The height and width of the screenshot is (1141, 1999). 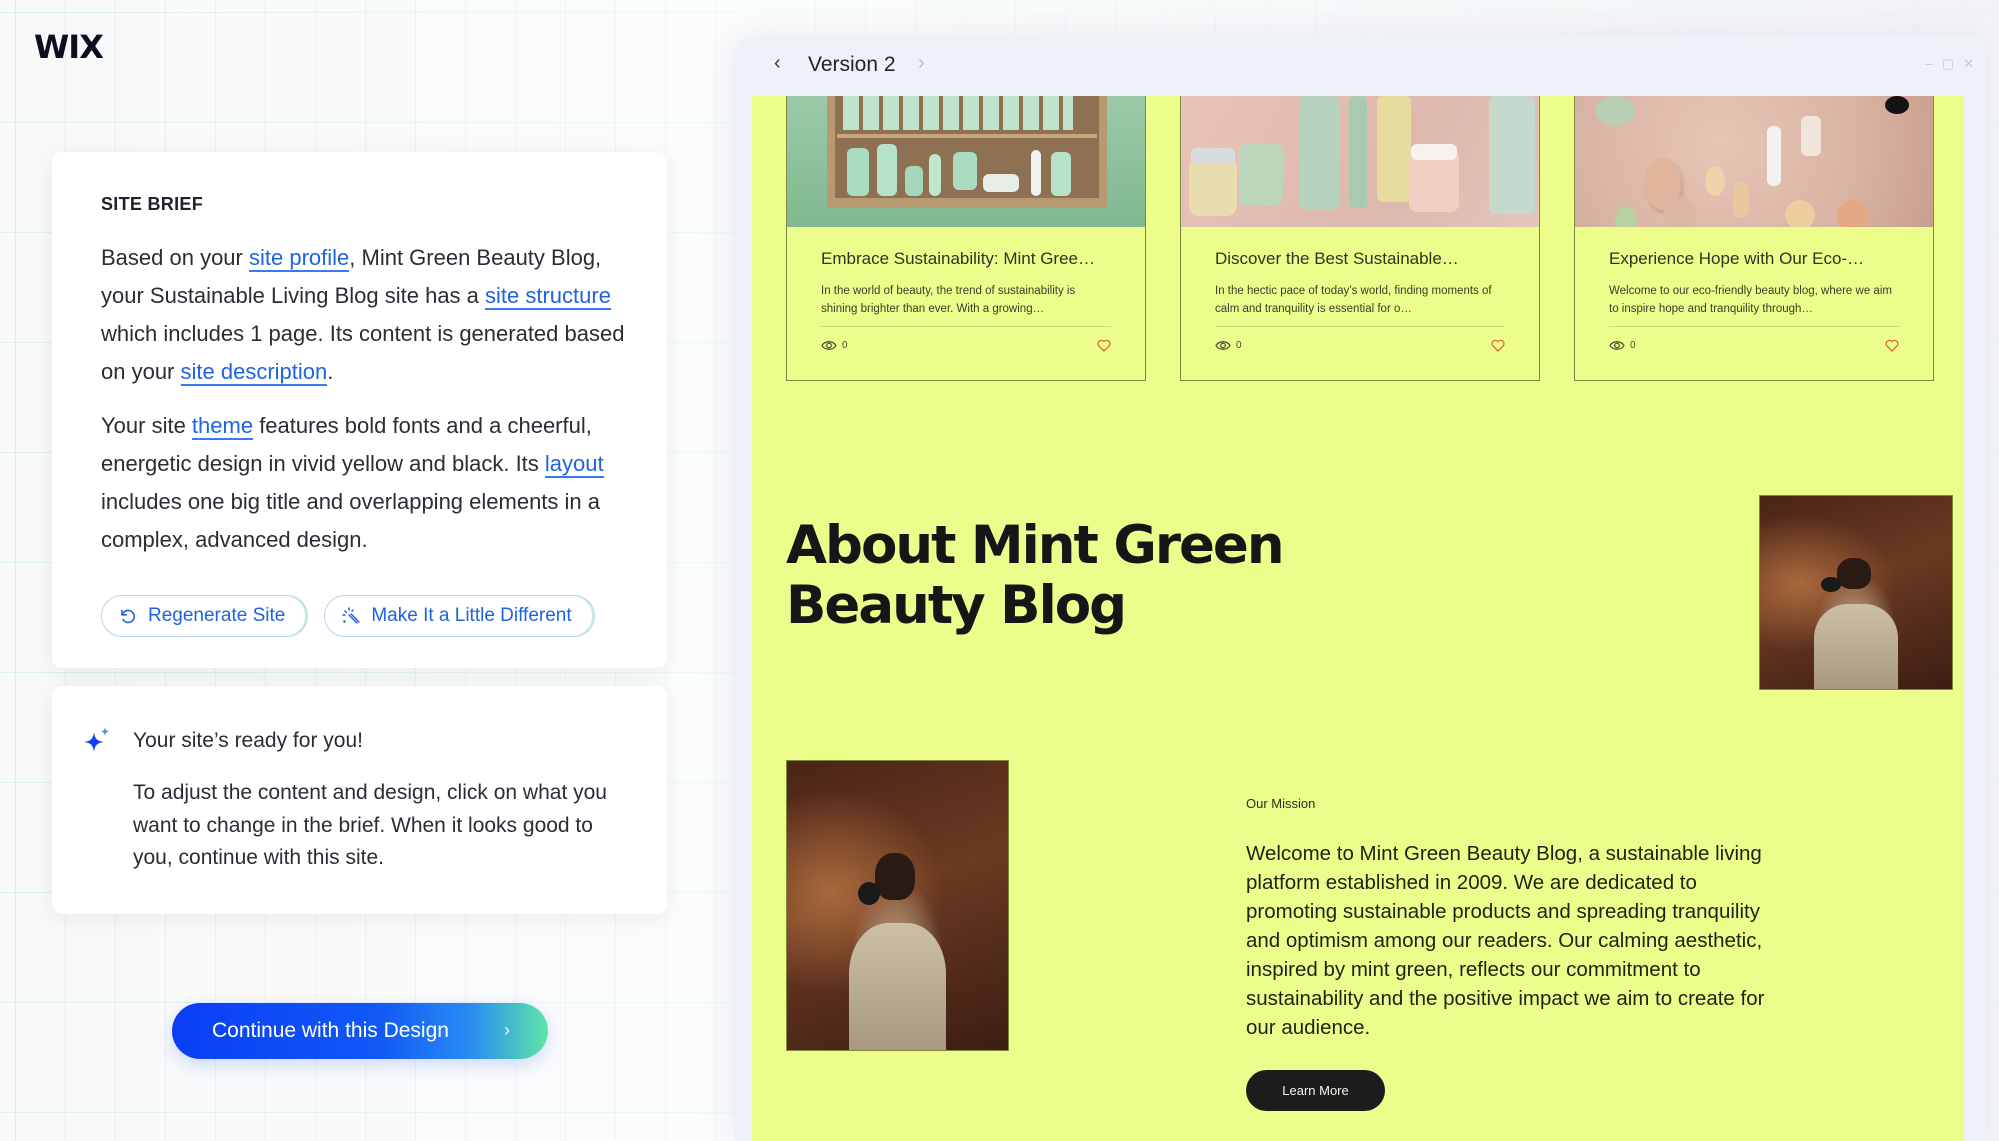 I want to click on text: Based on your, so click(x=175, y=257).